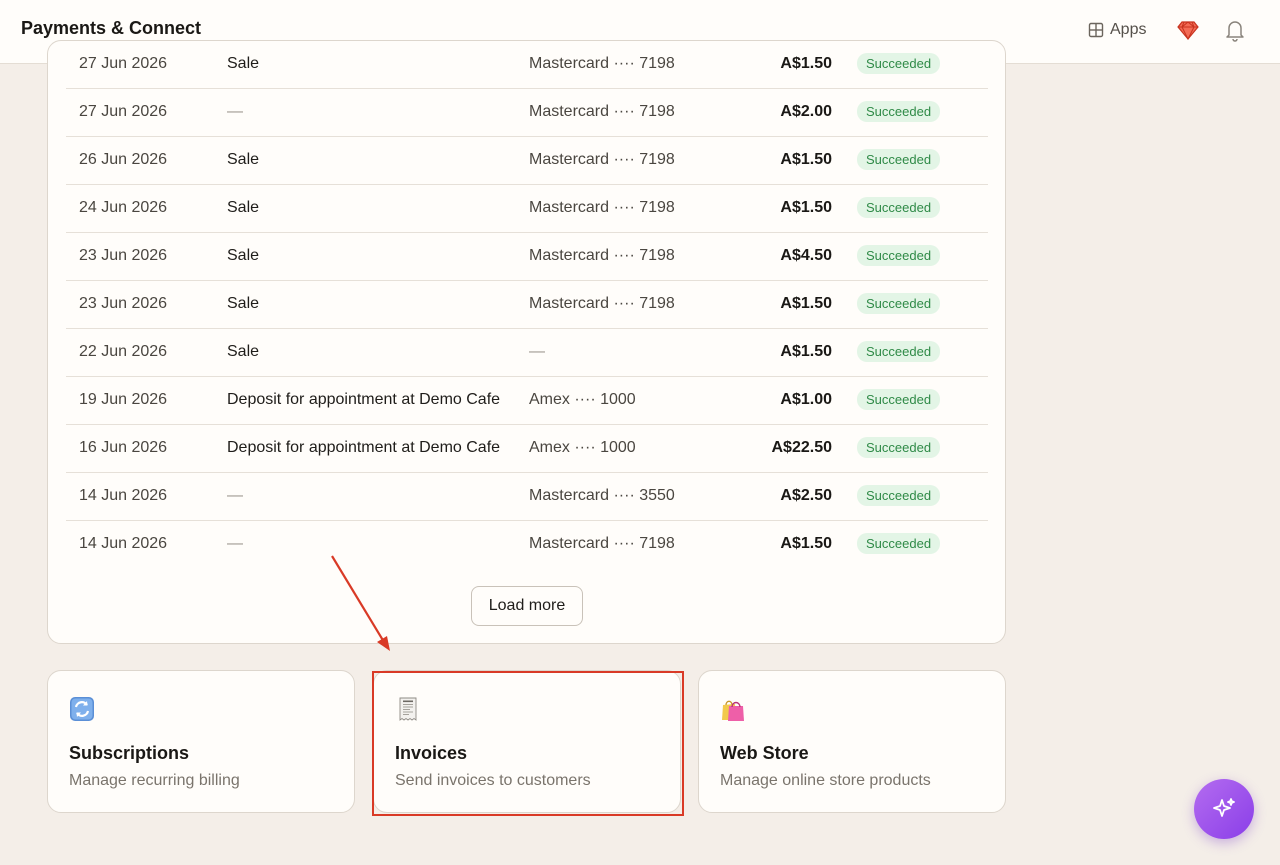  What do you see at coordinates (806, 111) in the screenshot?
I see `transaction-amount: A$2.00` at bounding box center [806, 111].